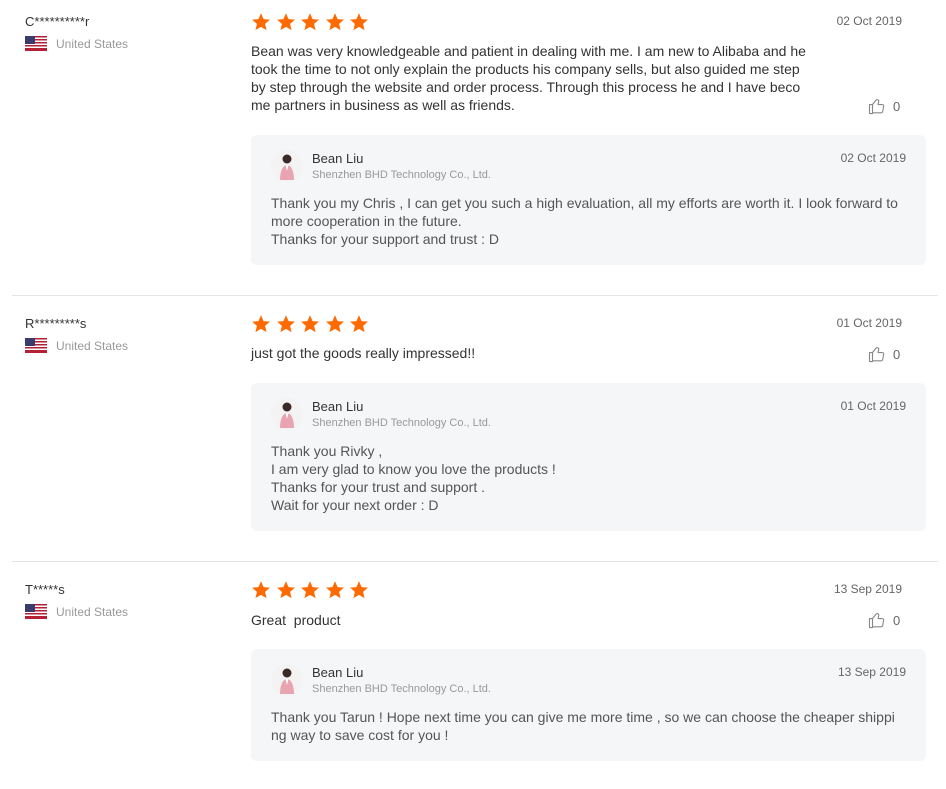 Image resolution: width=946 pixels, height=789 pixels. What do you see at coordinates (76, 32) in the screenshot?
I see `buyer-info: C**********r United States` at bounding box center [76, 32].